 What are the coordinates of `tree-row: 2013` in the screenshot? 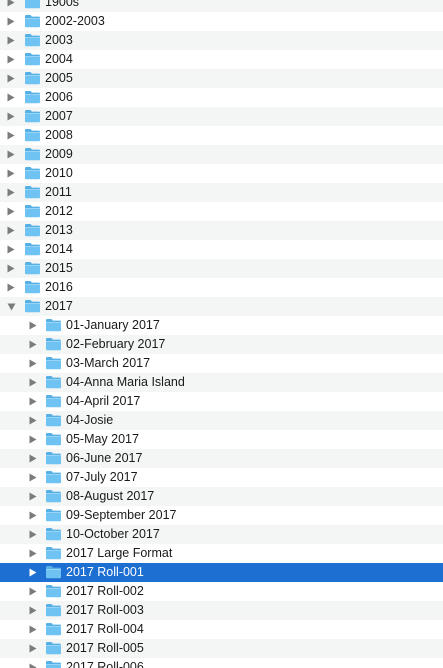 It's located at (221, 230).